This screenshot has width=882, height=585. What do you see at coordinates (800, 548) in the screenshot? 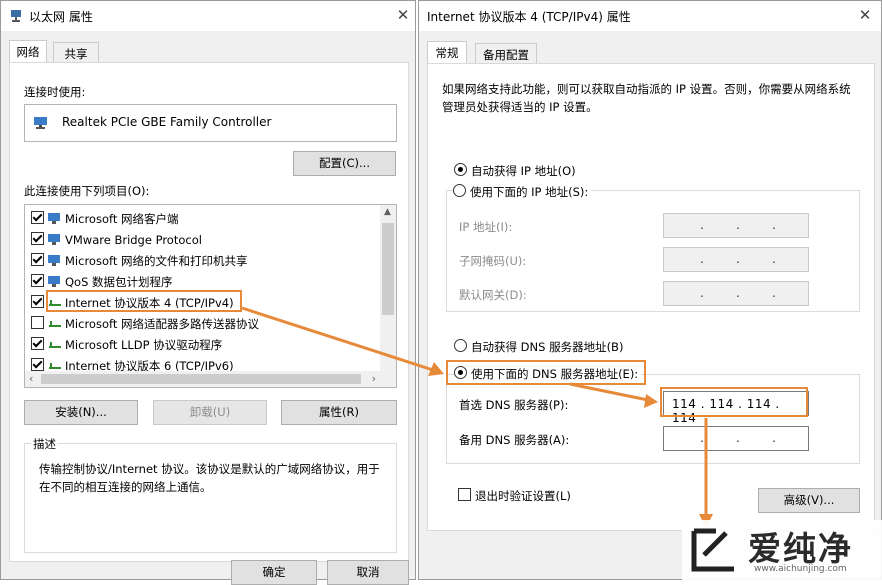
I see `watermark-brand: 爱纯净` at bounding box center [800, 548].